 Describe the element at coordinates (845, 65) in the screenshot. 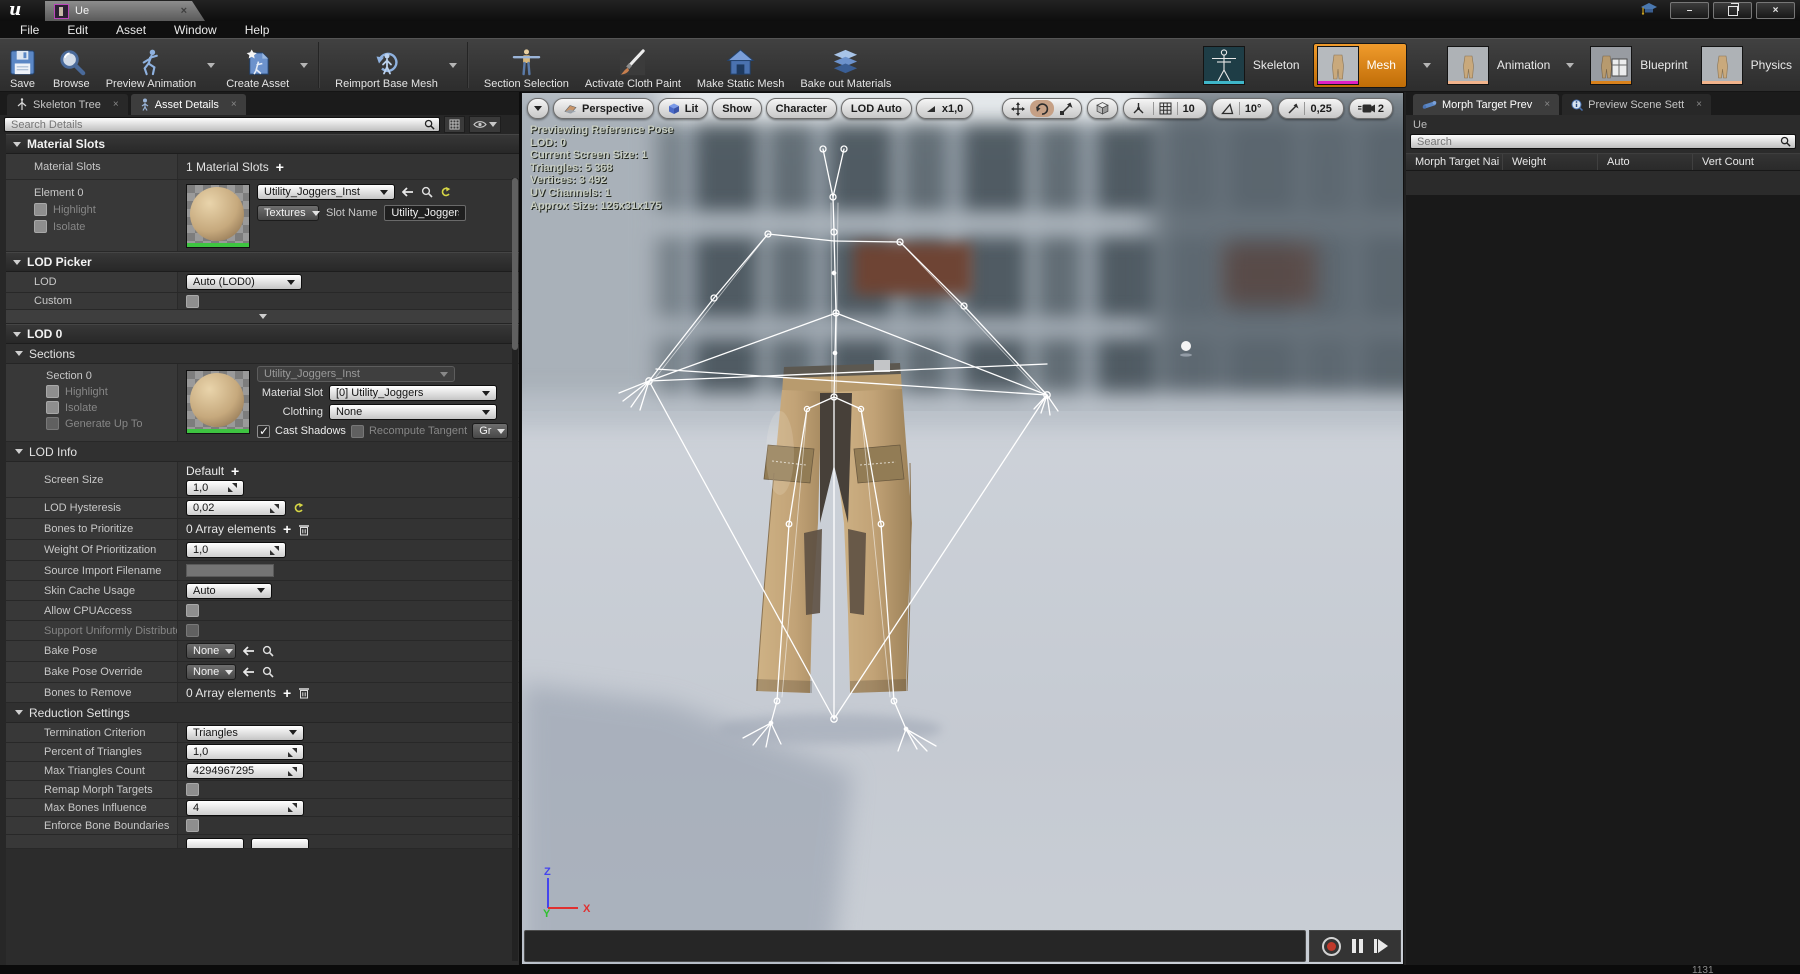

I see `bake-out-materials-button: Bake out Materials` at that location.